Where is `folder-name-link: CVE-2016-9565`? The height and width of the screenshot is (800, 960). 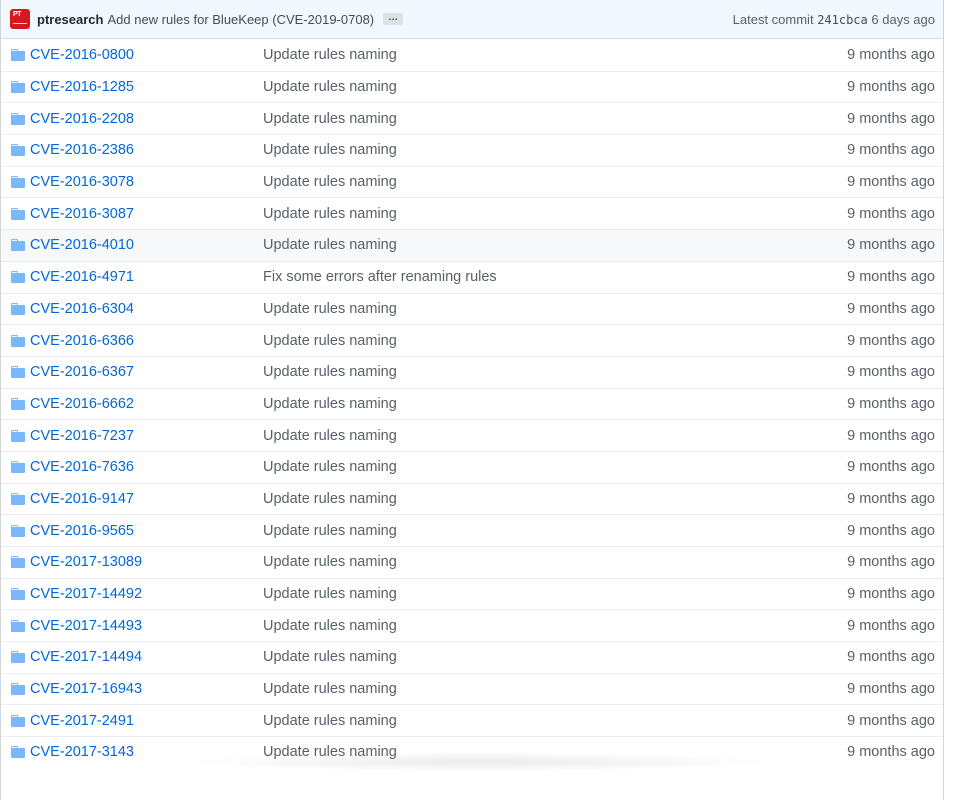
folder-name-link: CVE-2016-9565 is located at coordinates (146, 531).